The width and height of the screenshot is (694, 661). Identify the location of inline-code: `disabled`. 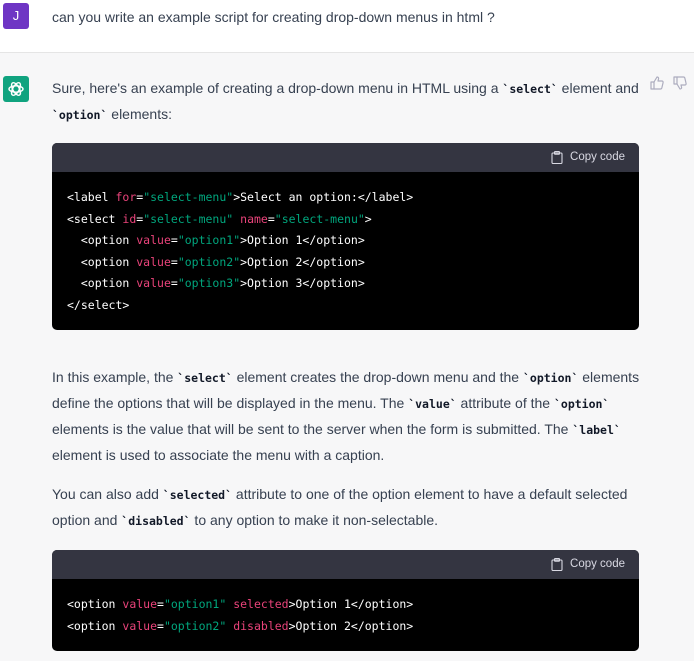
(156, 521).